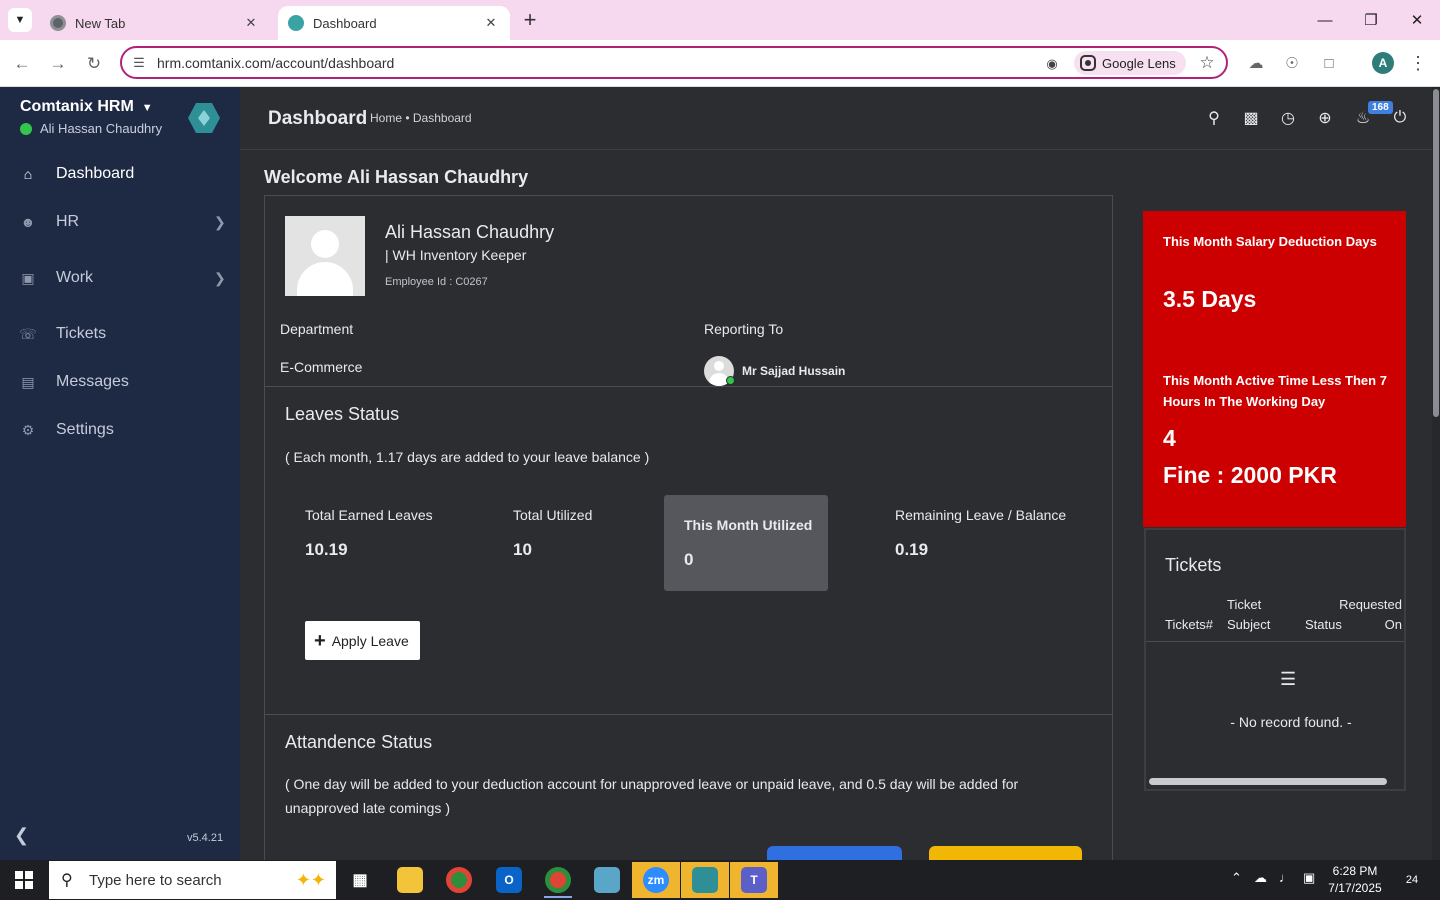  Describe the element at coordinates (720, 20) in the screenshot. I see `browser-tab-strip: ▼ New Tab ✕ Dashboard ✕ + — ❐ ✕` at that location.